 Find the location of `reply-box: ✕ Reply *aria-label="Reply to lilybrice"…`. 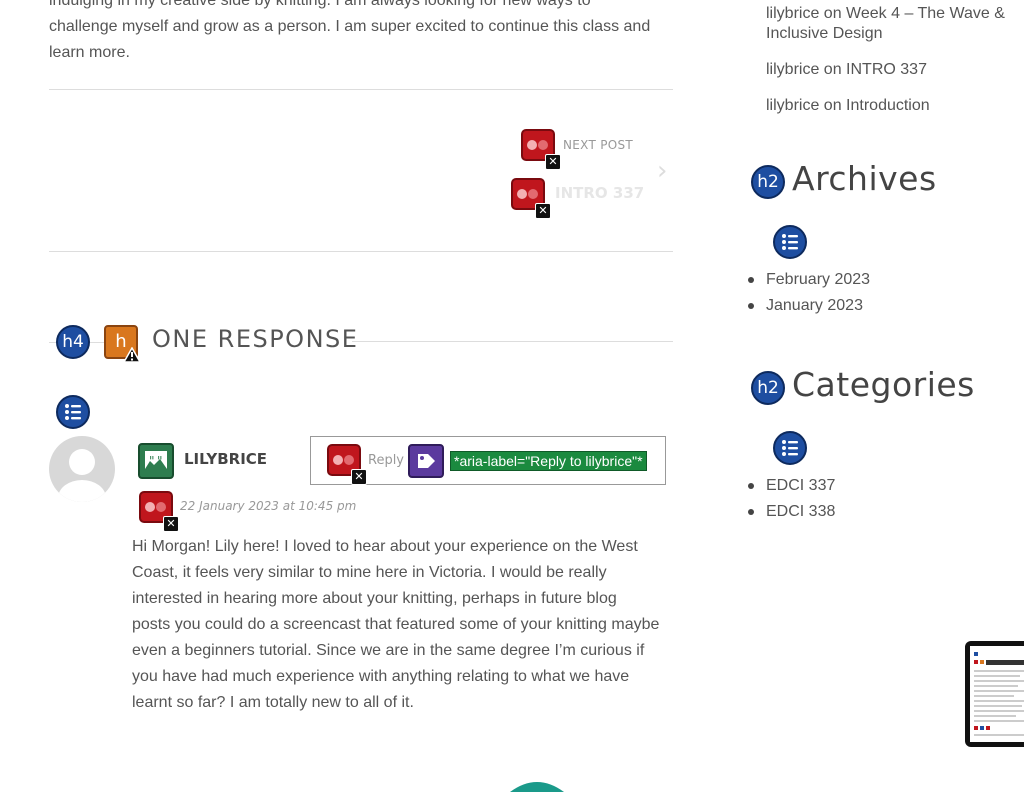

reply-box: ✕ Reply *aria-label="Reply to lilybrice"… is located at coordinates (488, 460).